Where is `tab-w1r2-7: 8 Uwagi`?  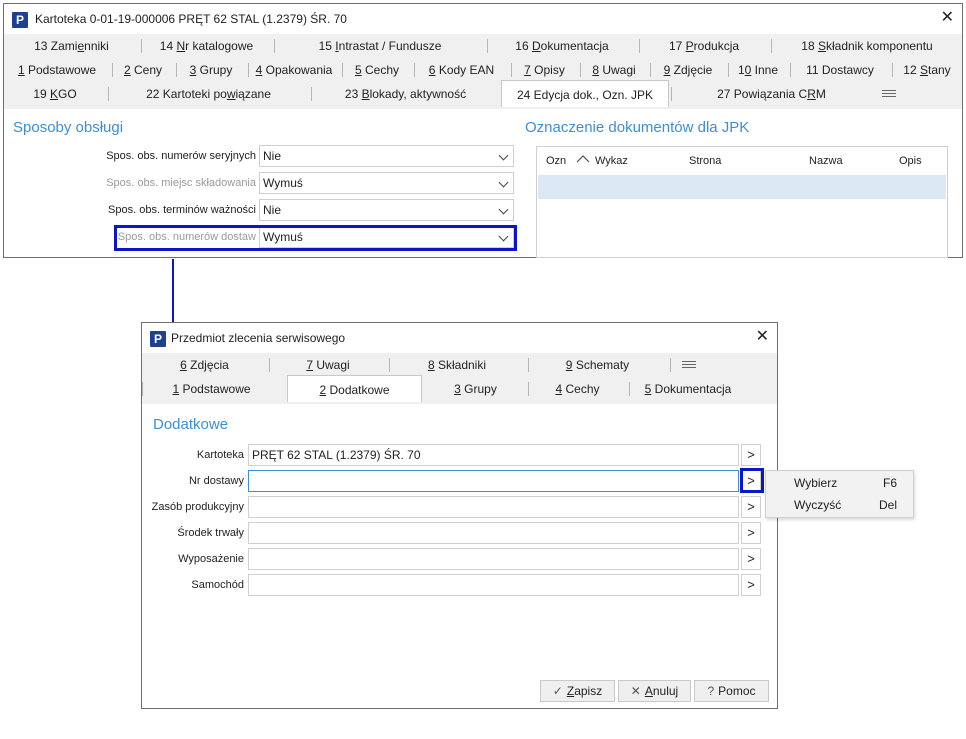 tab-w1r2-7: 8 Uwagi is located at coordinates (614, 70).